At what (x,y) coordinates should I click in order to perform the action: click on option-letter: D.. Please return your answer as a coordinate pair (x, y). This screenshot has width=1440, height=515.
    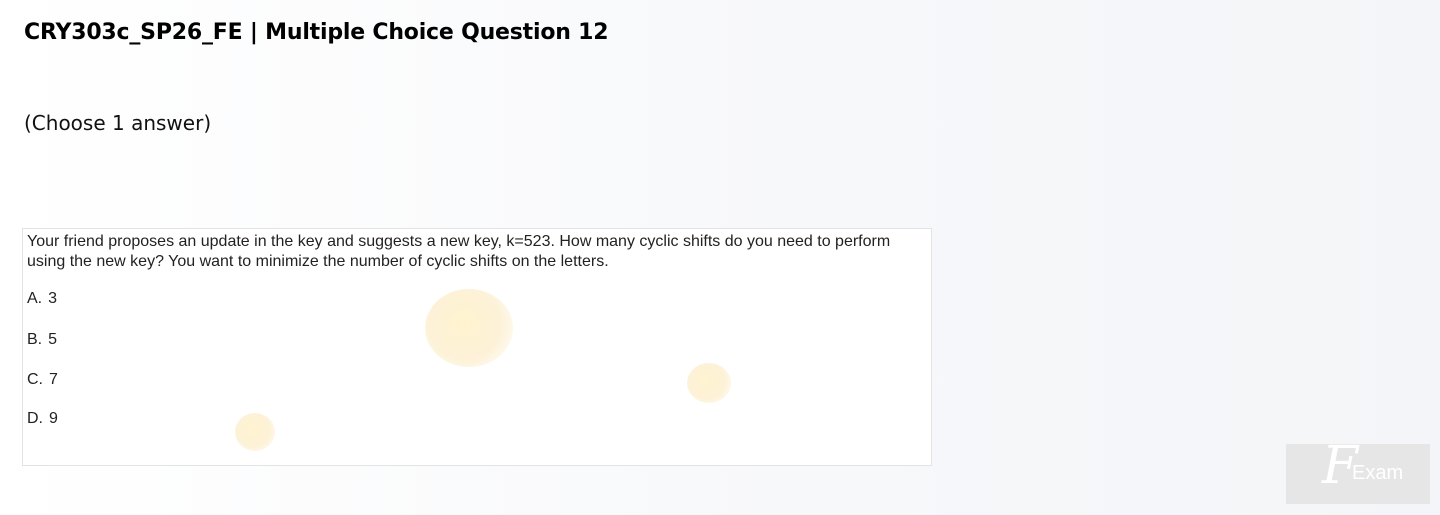
    Looking at the image, I should click on (35, 418).